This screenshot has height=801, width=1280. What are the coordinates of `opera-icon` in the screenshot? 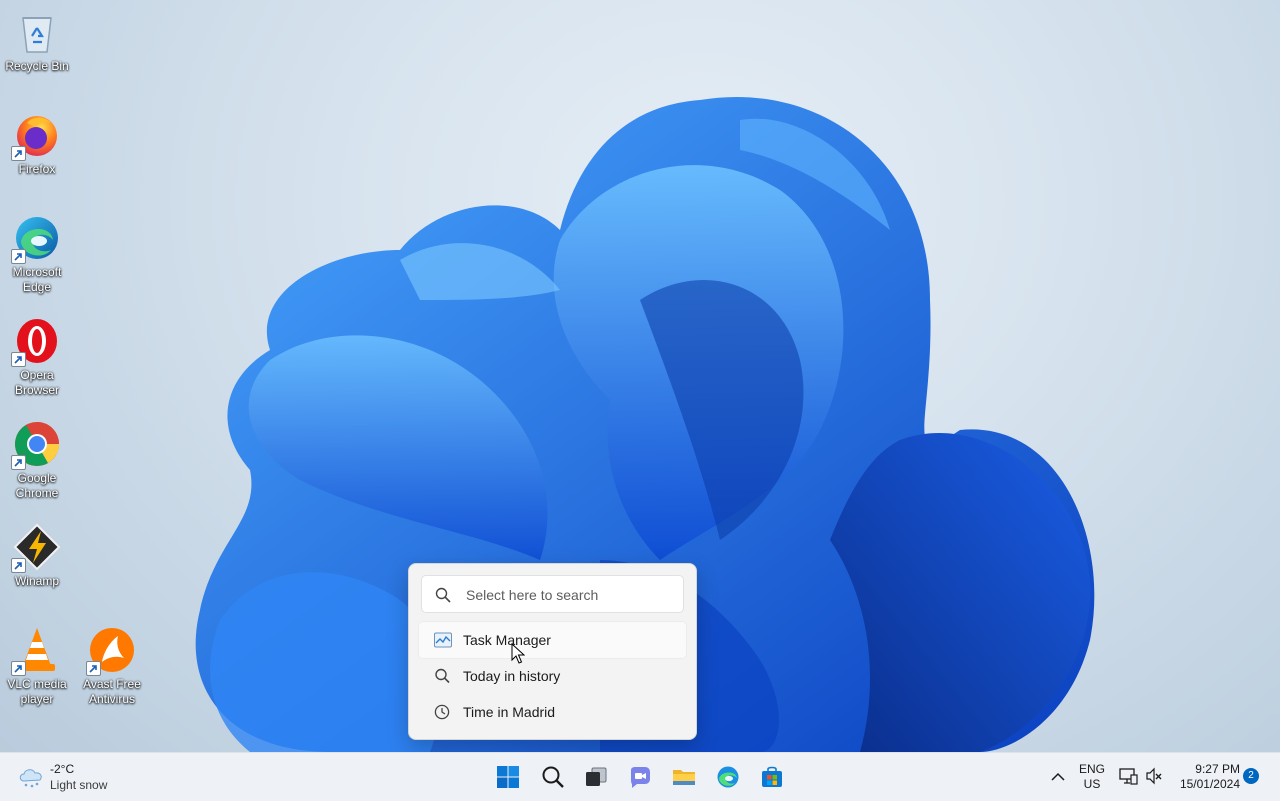 It's located at (36, 342).